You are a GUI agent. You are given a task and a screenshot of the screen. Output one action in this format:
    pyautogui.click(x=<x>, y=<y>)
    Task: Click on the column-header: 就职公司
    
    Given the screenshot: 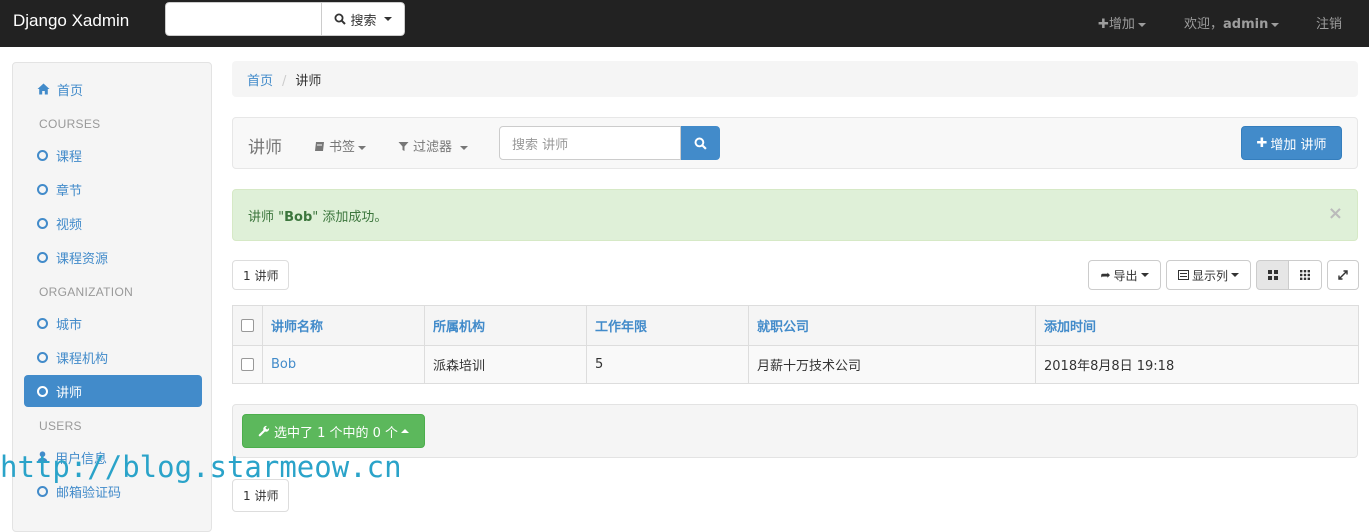 What is the action you would take?
    pyautogui.click(x=892, y=325)
    